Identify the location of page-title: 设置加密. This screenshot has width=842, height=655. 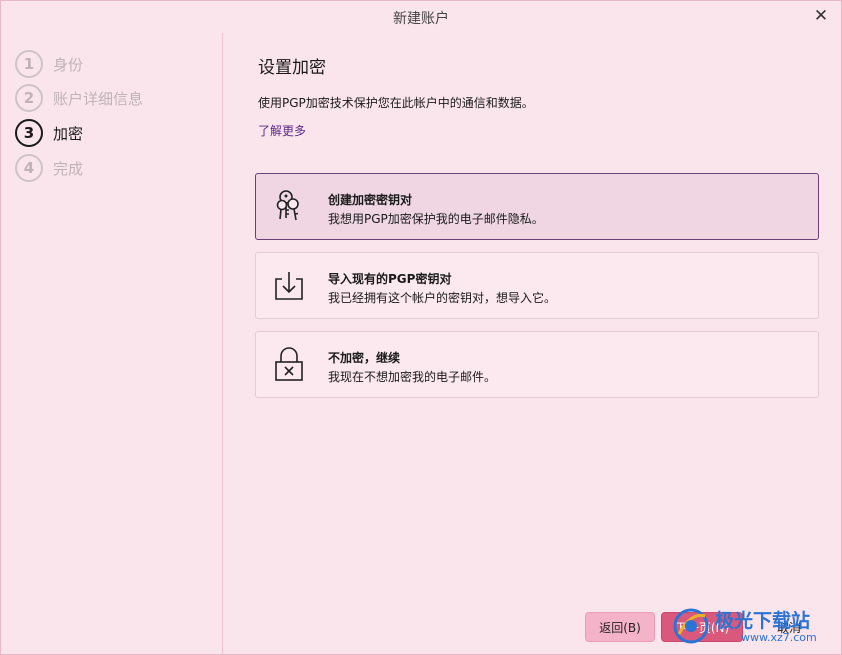
(292, 68).